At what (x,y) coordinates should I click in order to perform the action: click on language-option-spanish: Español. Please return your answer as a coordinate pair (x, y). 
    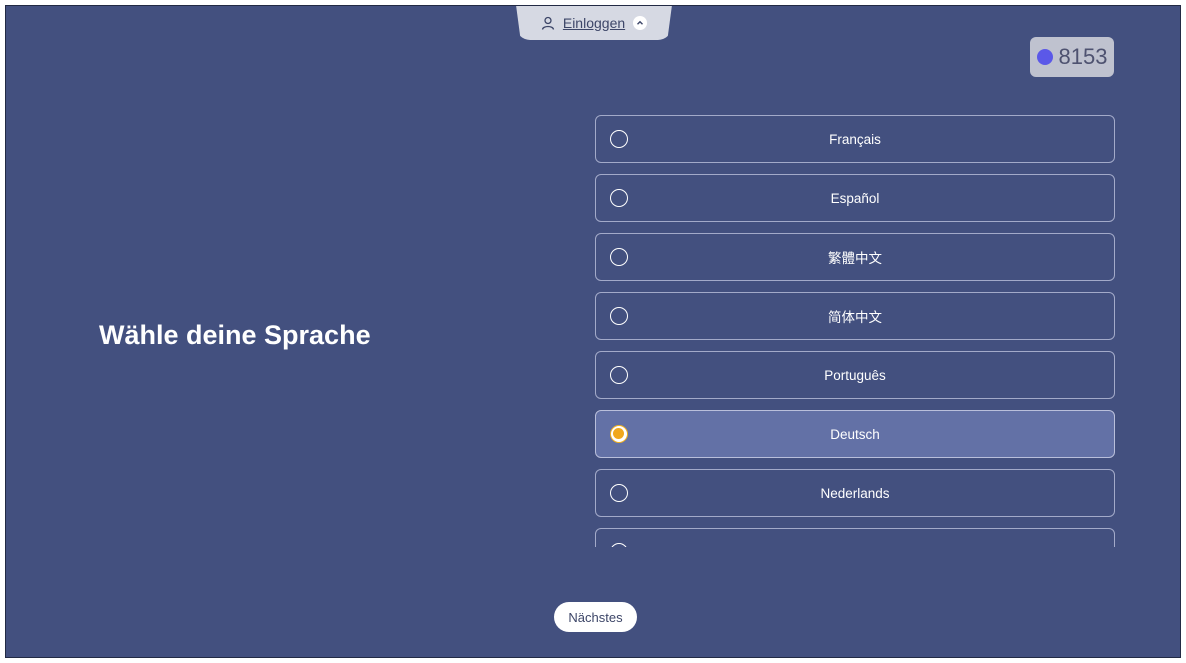
    Looking at the image, I should click on (855, 198).